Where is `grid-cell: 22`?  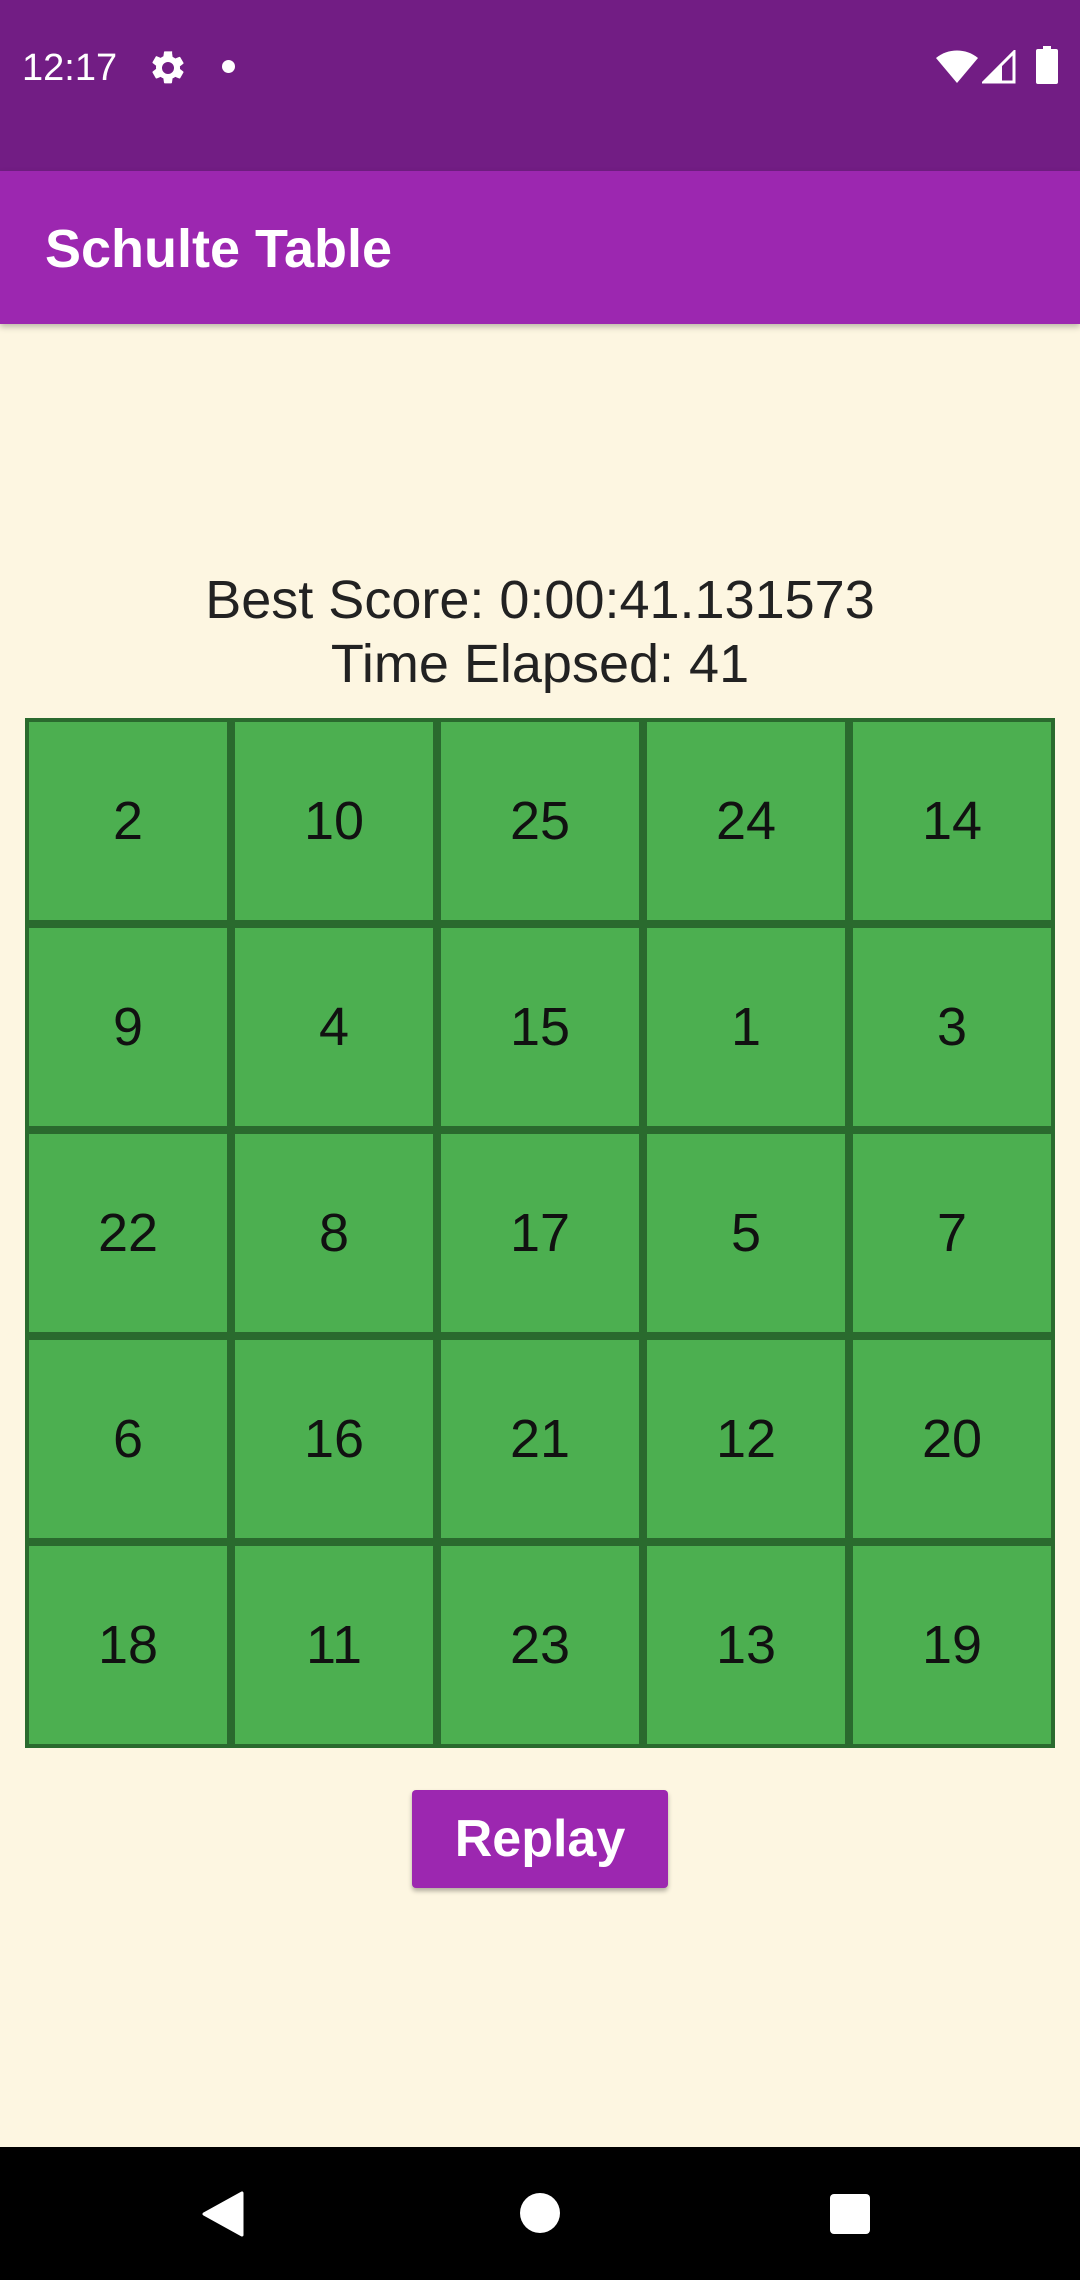
grid-cell: 22 is located at coordinates (128, 1233).